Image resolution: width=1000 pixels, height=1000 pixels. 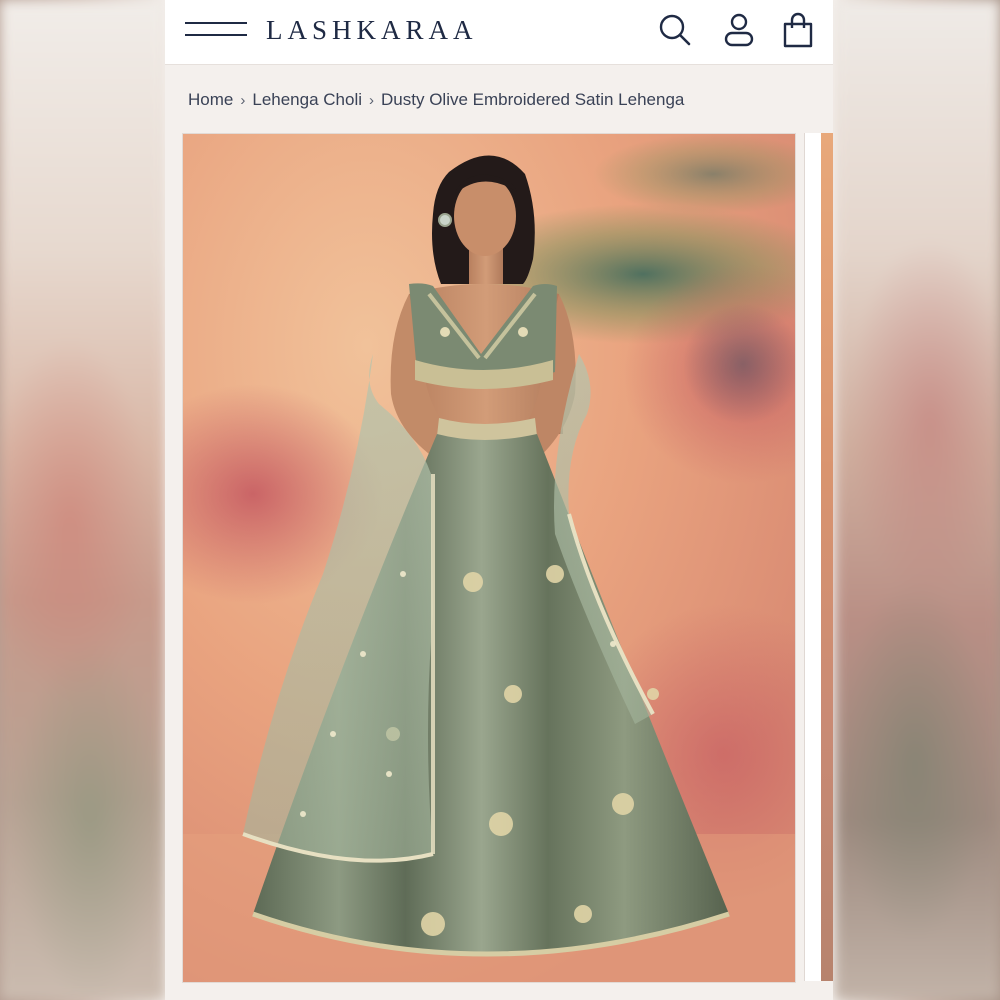 I want to click on next-image-preview, so click(x=818, y=557).